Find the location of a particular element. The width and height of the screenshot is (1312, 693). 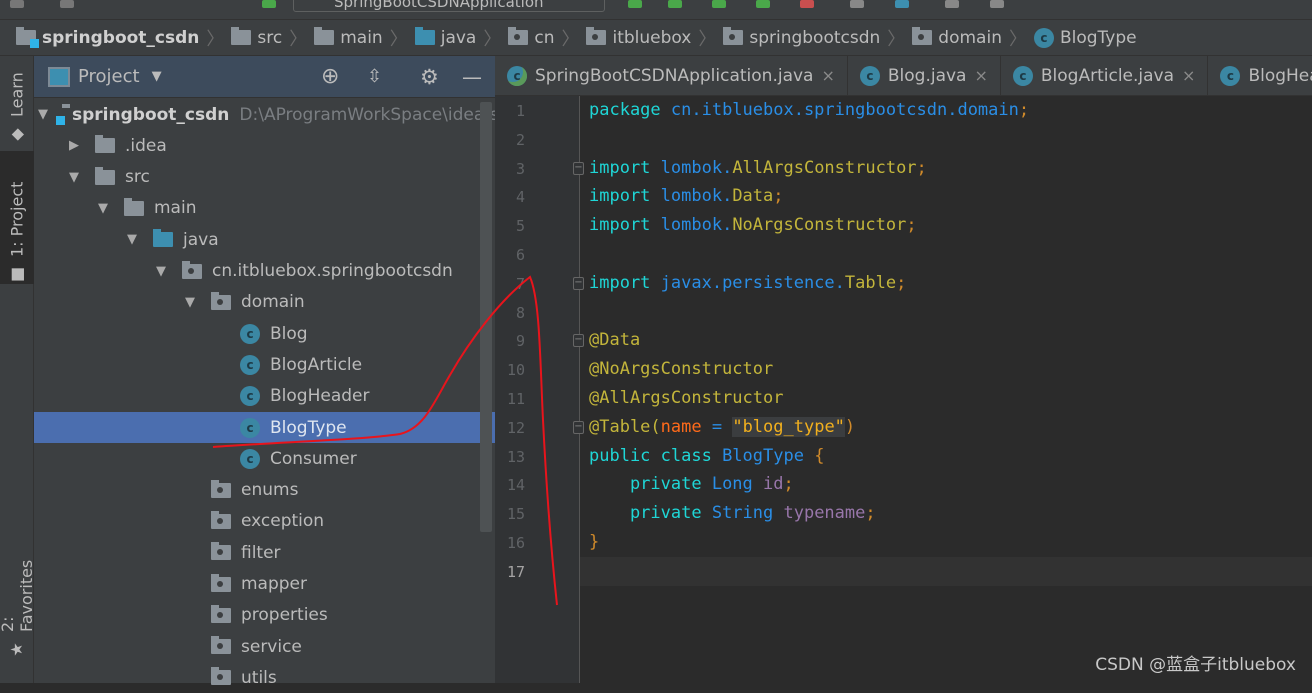

breadcrumb-item: c BlogType is located at coordinates (1085, 37).